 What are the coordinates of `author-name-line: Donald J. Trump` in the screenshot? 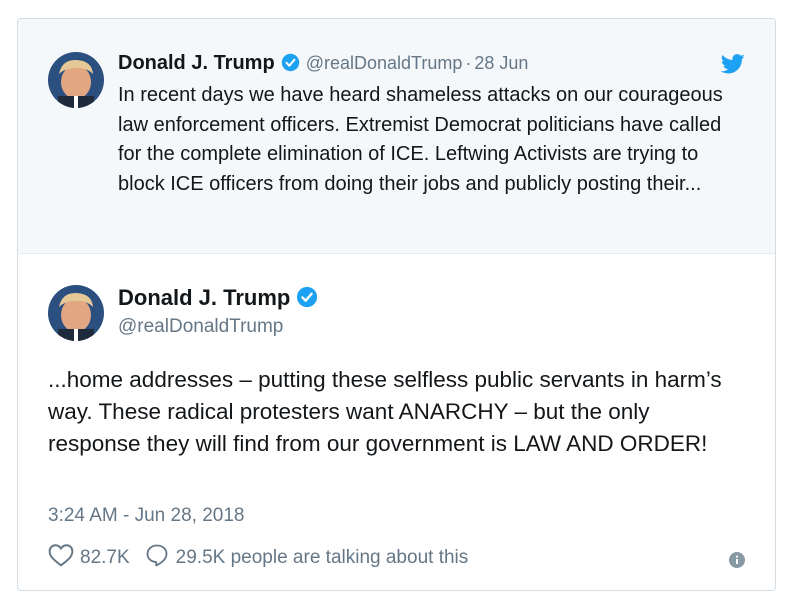 It's located at (218, 299).